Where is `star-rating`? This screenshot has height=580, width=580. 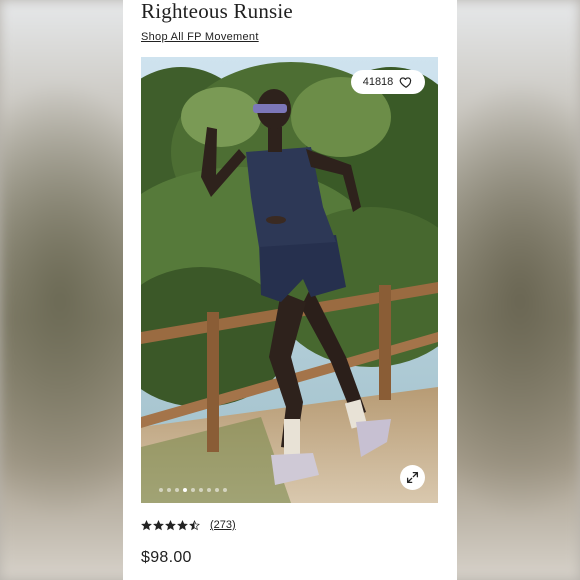 star-rating is located at coordinates (170, 525).